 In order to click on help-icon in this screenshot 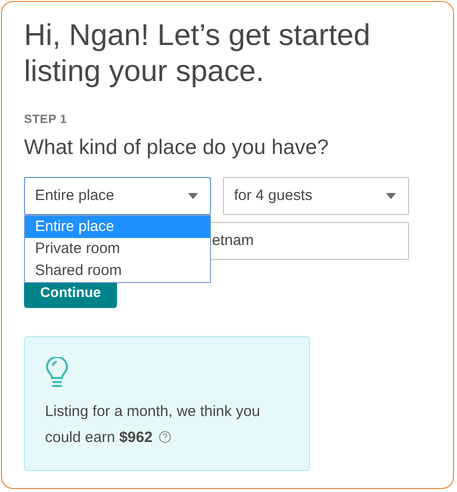, I will do `click(164, 437)`.